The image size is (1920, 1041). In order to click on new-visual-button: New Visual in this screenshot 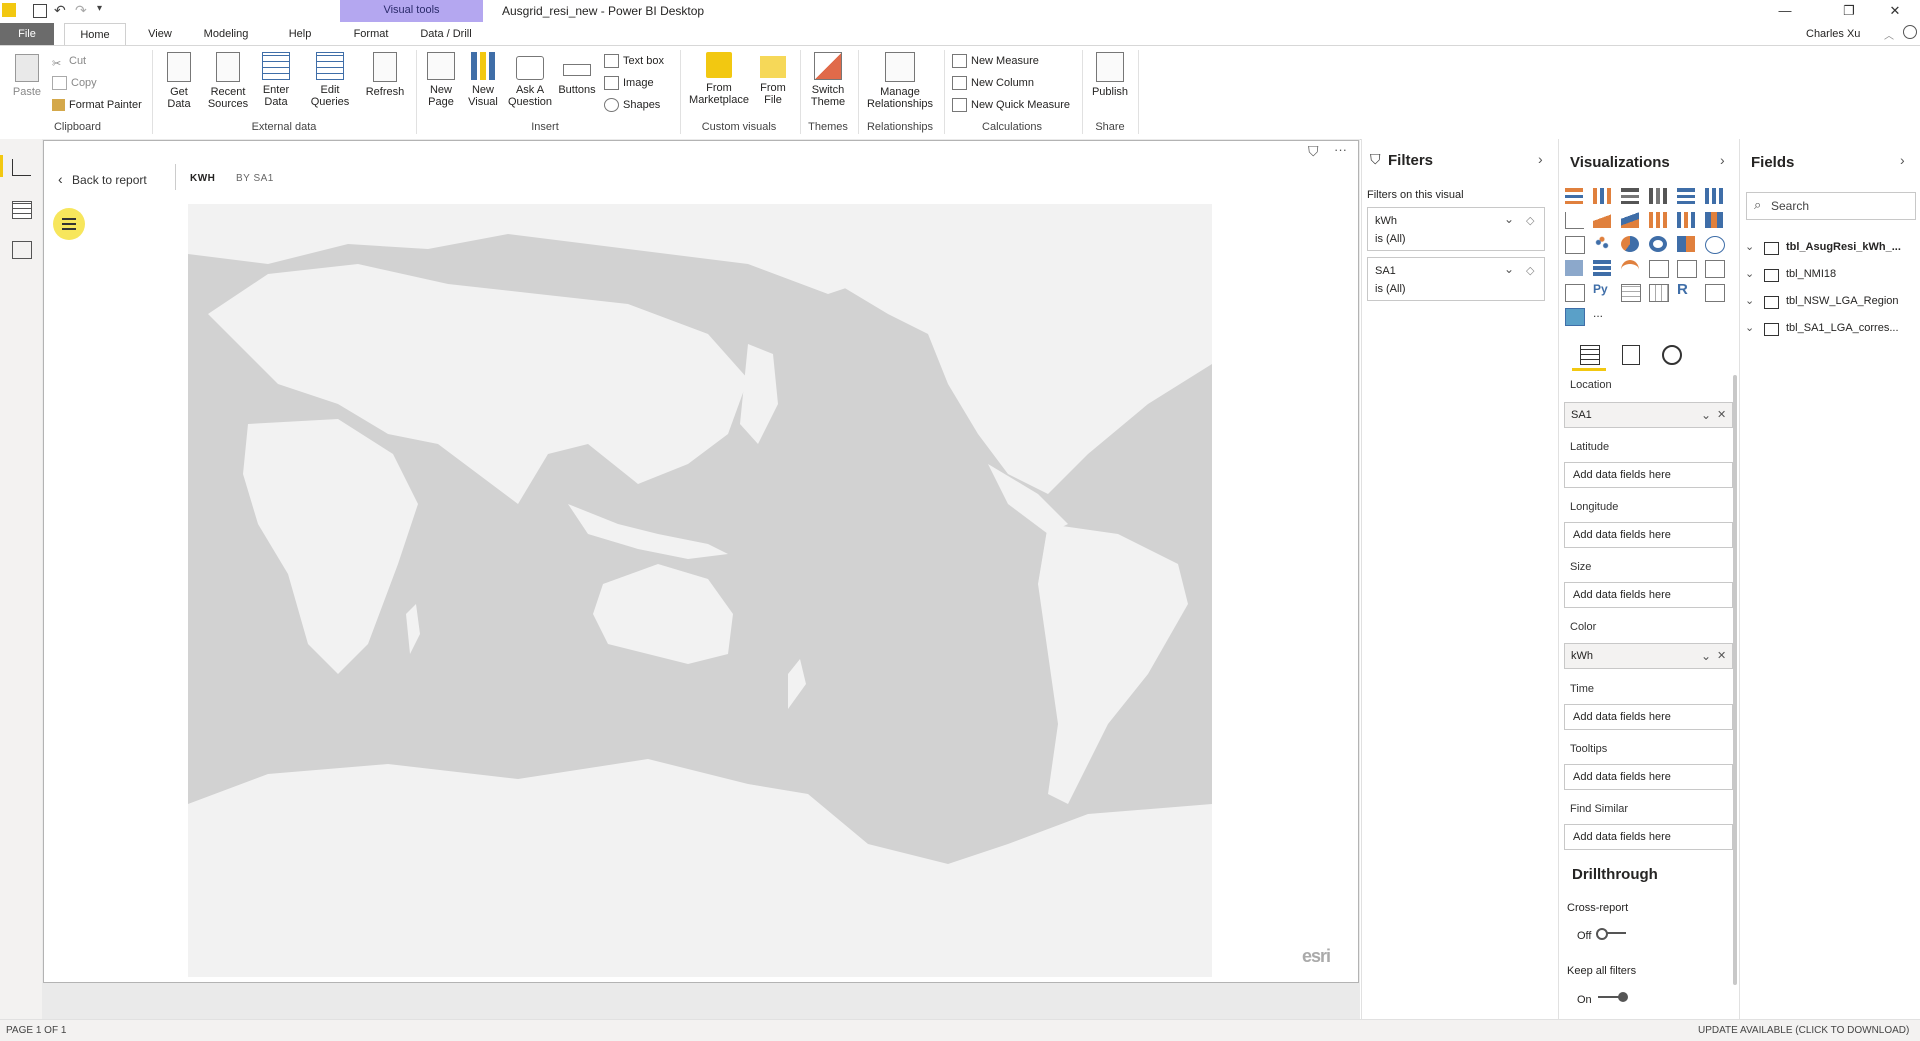, I will do `click(483, 80)`.